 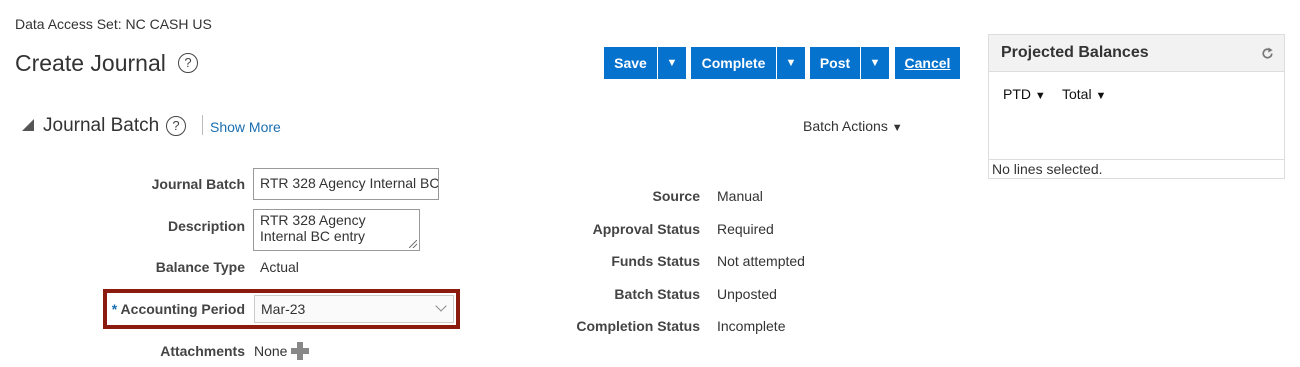 What do you see at coordinates (761, 261) in the screenshot?
I see `funds-status-value: Not attempted` at bounding box center [761, 261].